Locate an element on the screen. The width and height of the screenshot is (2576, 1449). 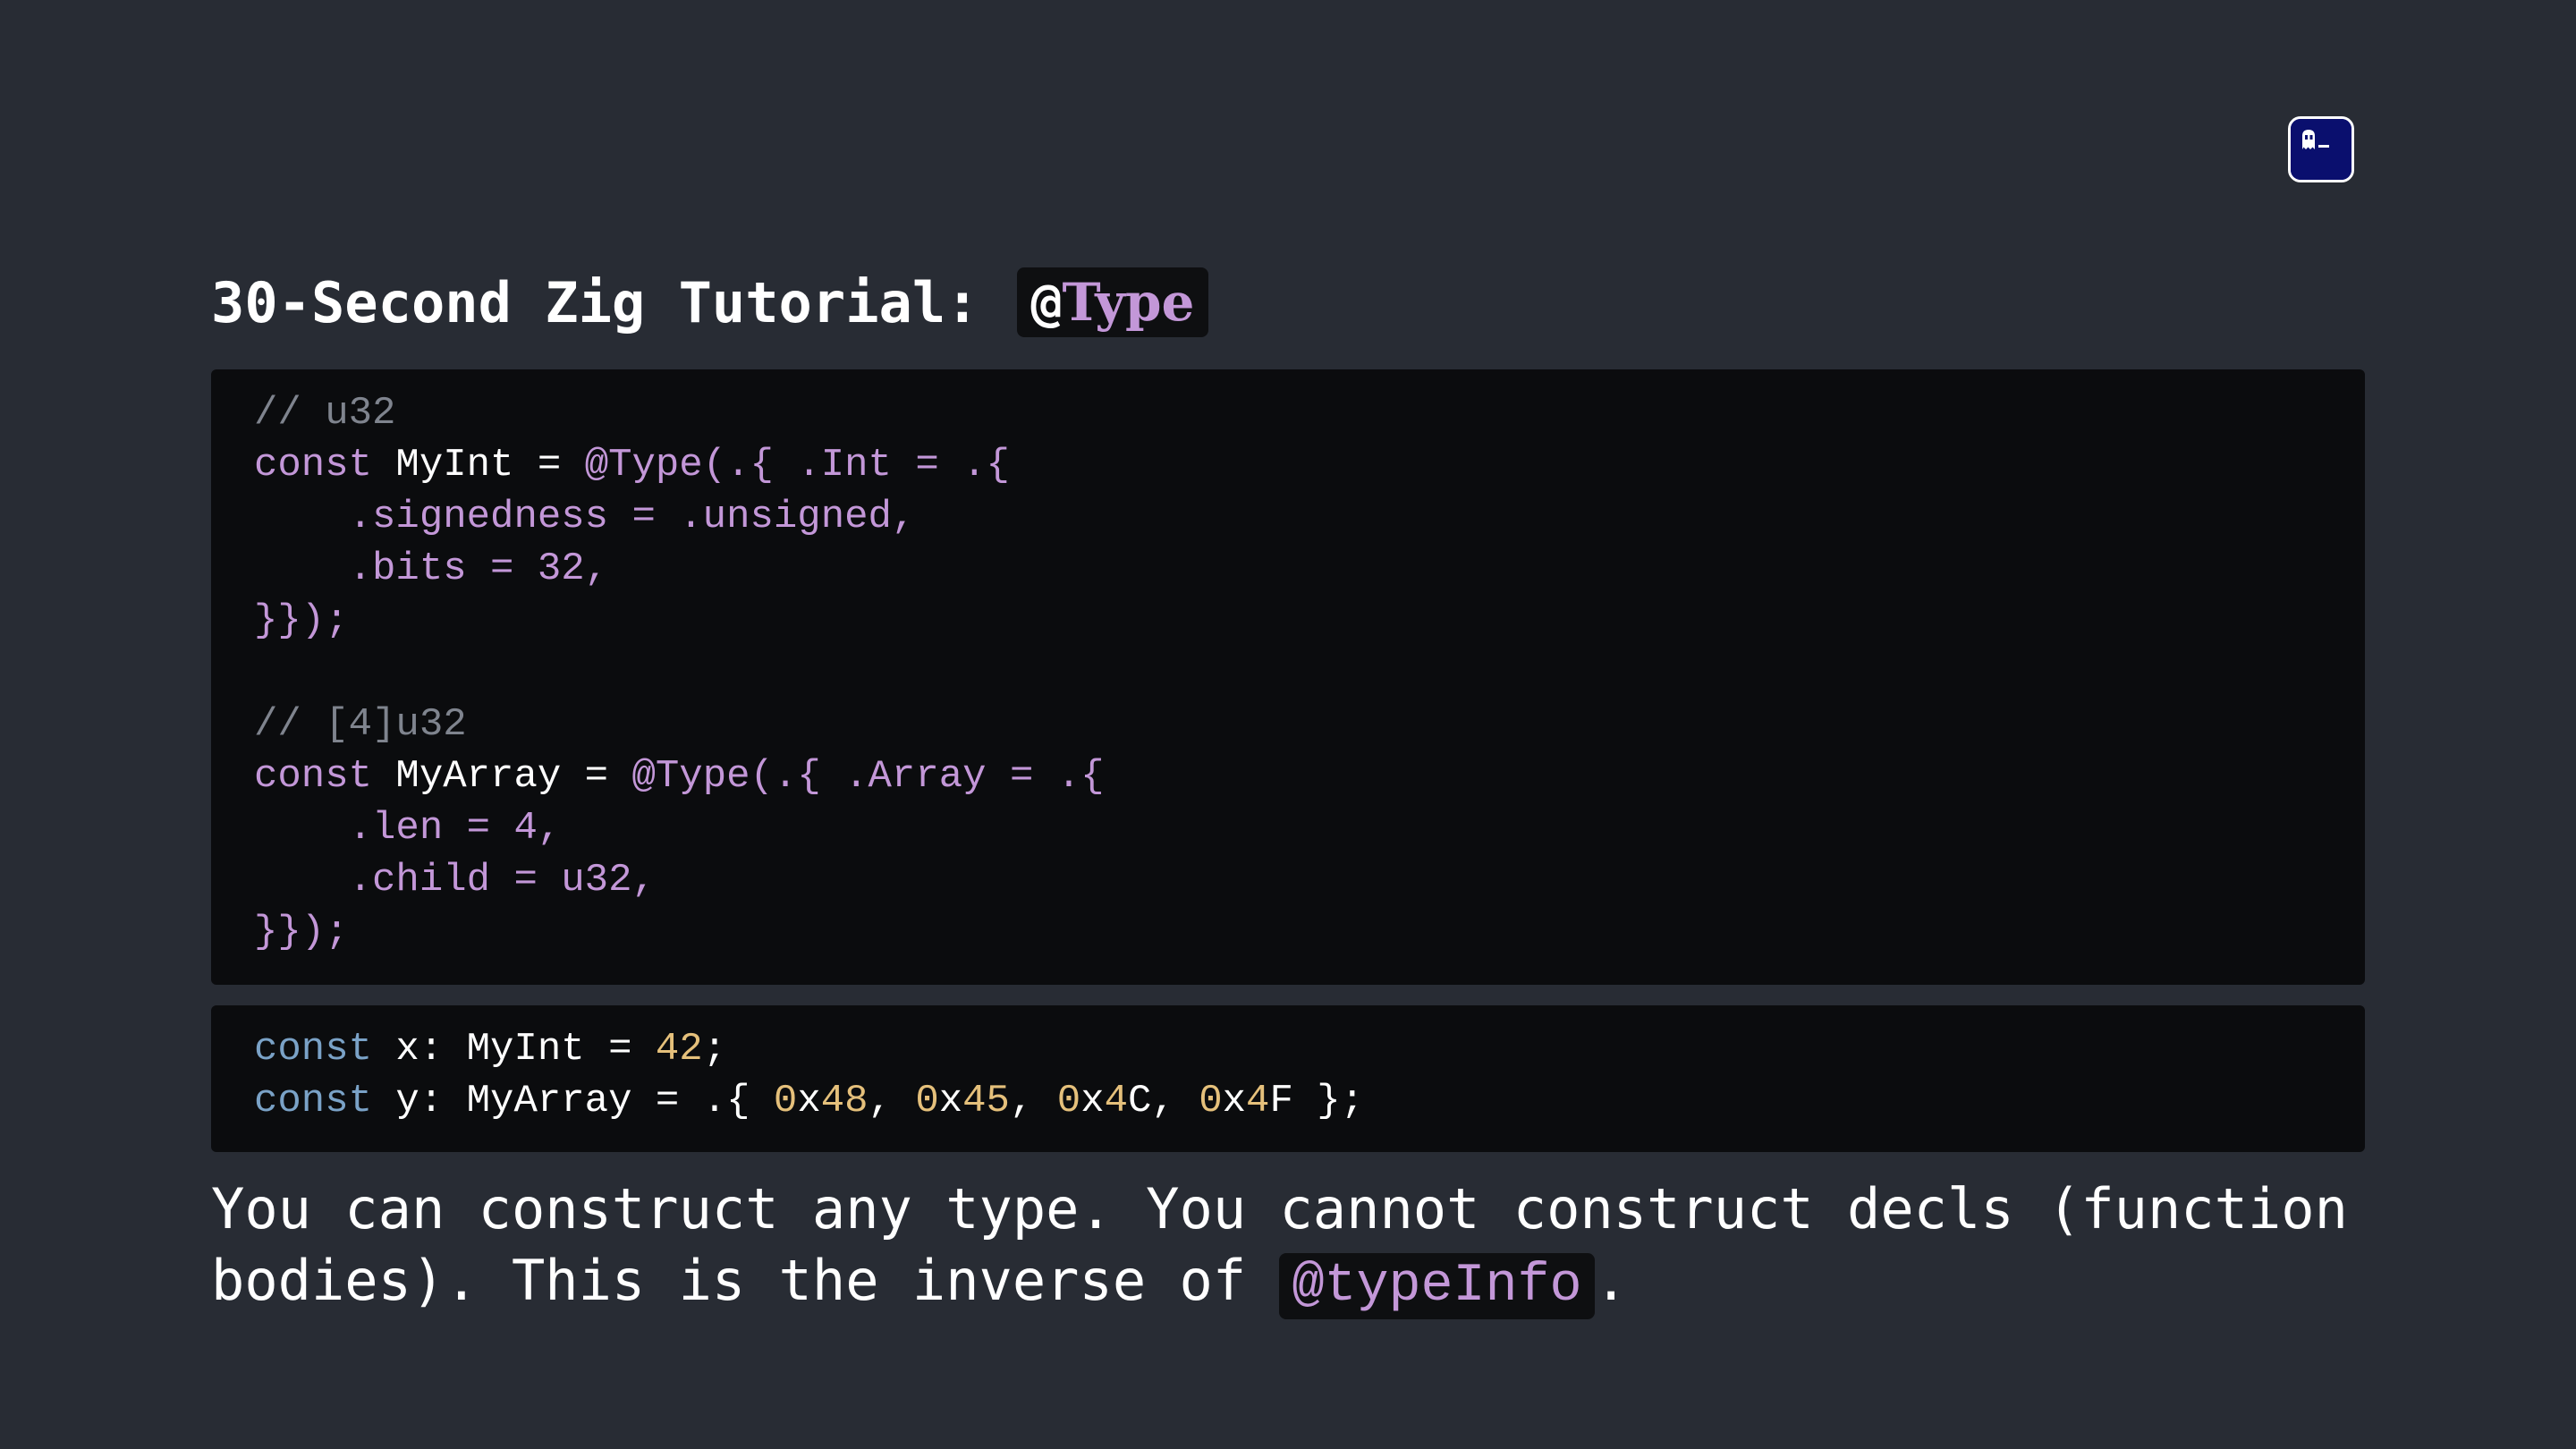
code-line: .signedness = .unsigned, is located at coordinates (585, 517).